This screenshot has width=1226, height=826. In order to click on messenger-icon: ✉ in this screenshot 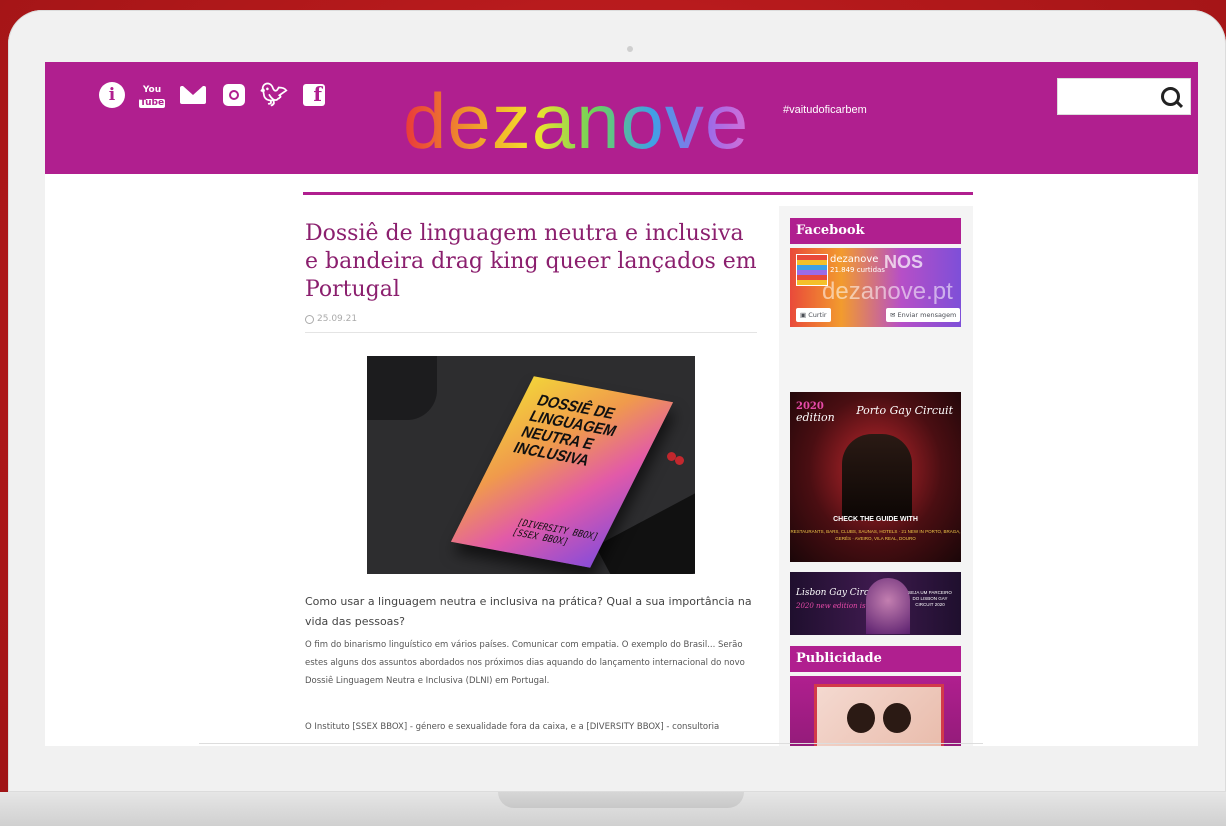, I will do `click(894, 315)`.